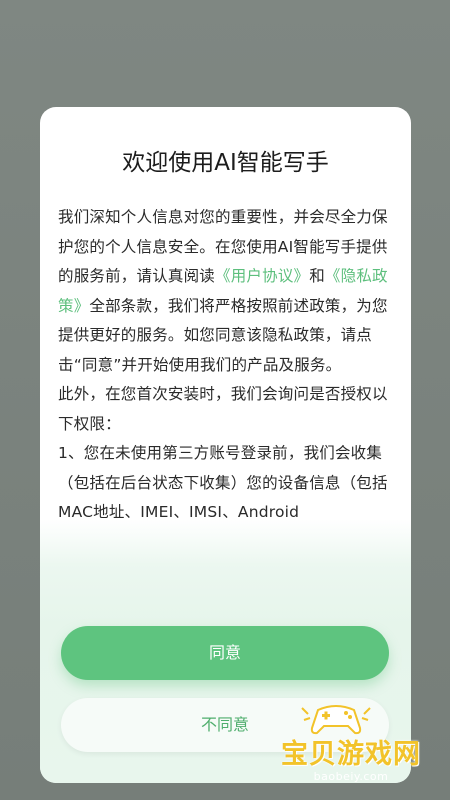 Image resolution: width=450 pixels, height=800 pixels. I want to click on disagree-button: 不同意, so click(225, 725).